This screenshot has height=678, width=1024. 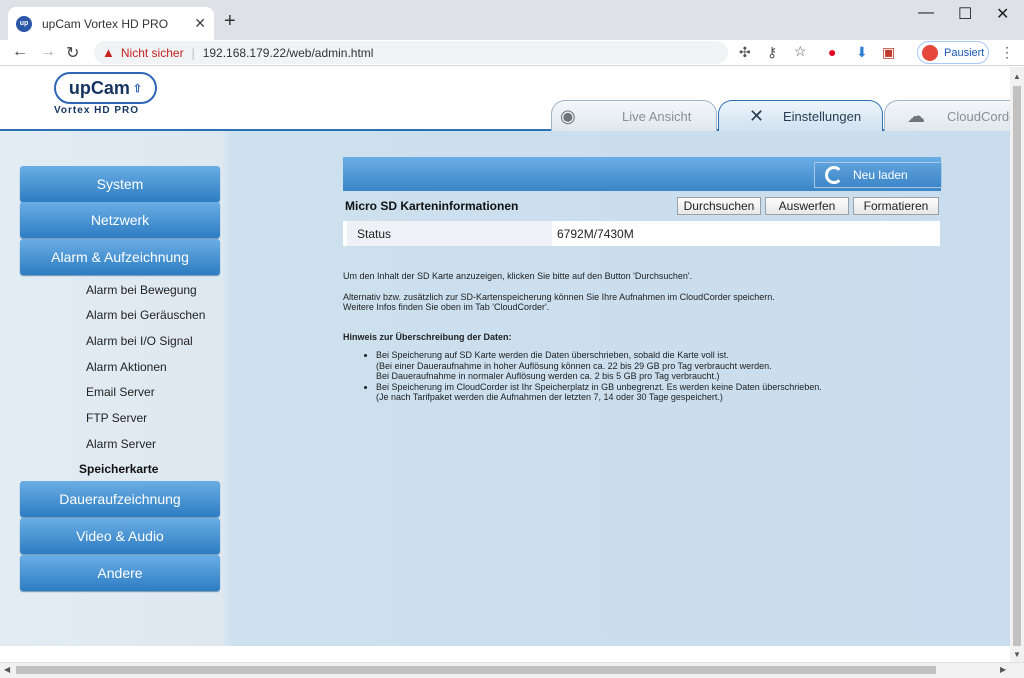 I want to click on tab-cloudcorder: ☁ CloudCorder, so click(x=952, y=115).